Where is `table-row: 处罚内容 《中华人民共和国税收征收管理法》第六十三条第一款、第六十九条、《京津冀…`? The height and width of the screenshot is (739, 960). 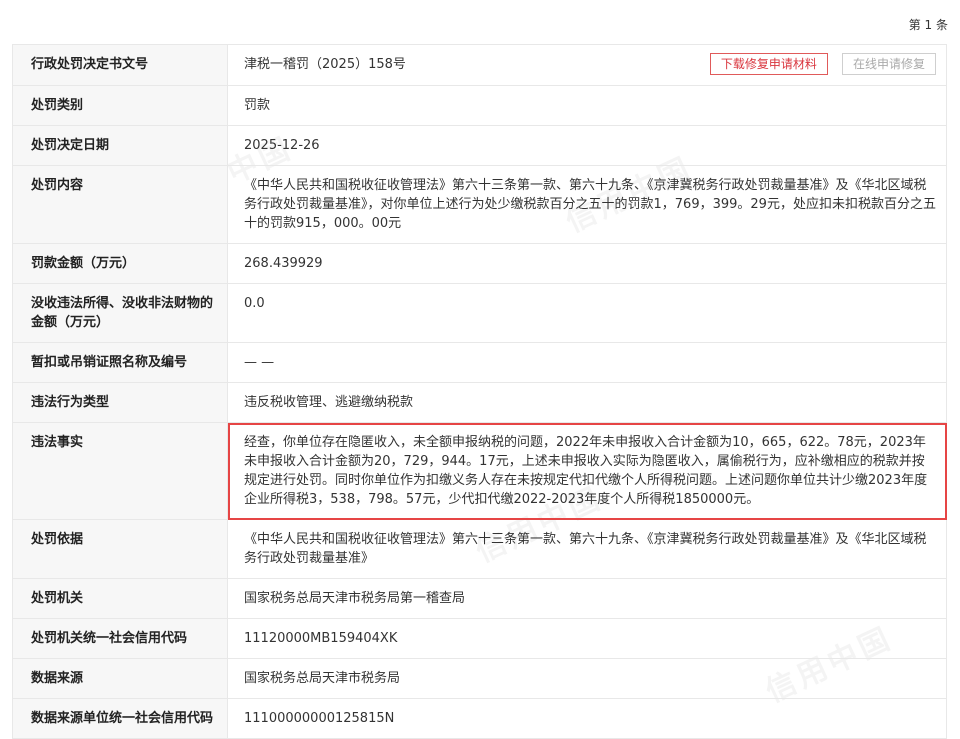 table-row: 处罚内容 《中华人民共和国税收征收管理法》第六十三条第一款、第六十九条、《京津冀… is located at coordinates (479, 204).